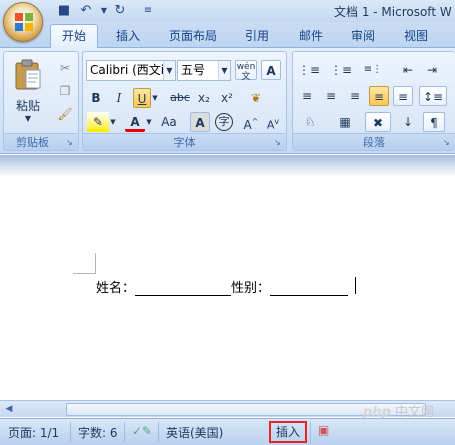 The width and height of the screenshot is (455, 445). What do you see at coordinates (86, 11) in the screenshot?
I see `undo-icon: ↶` at bounding box center [86, 11].